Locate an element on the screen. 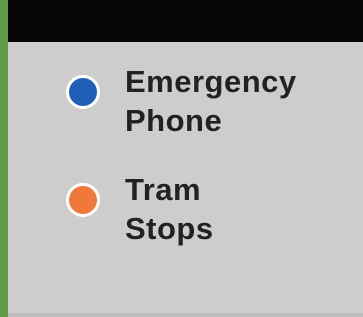 The image size is (363, 317). legend-label-tram-stops: Tram Stops is located at coordinates (169, 209).